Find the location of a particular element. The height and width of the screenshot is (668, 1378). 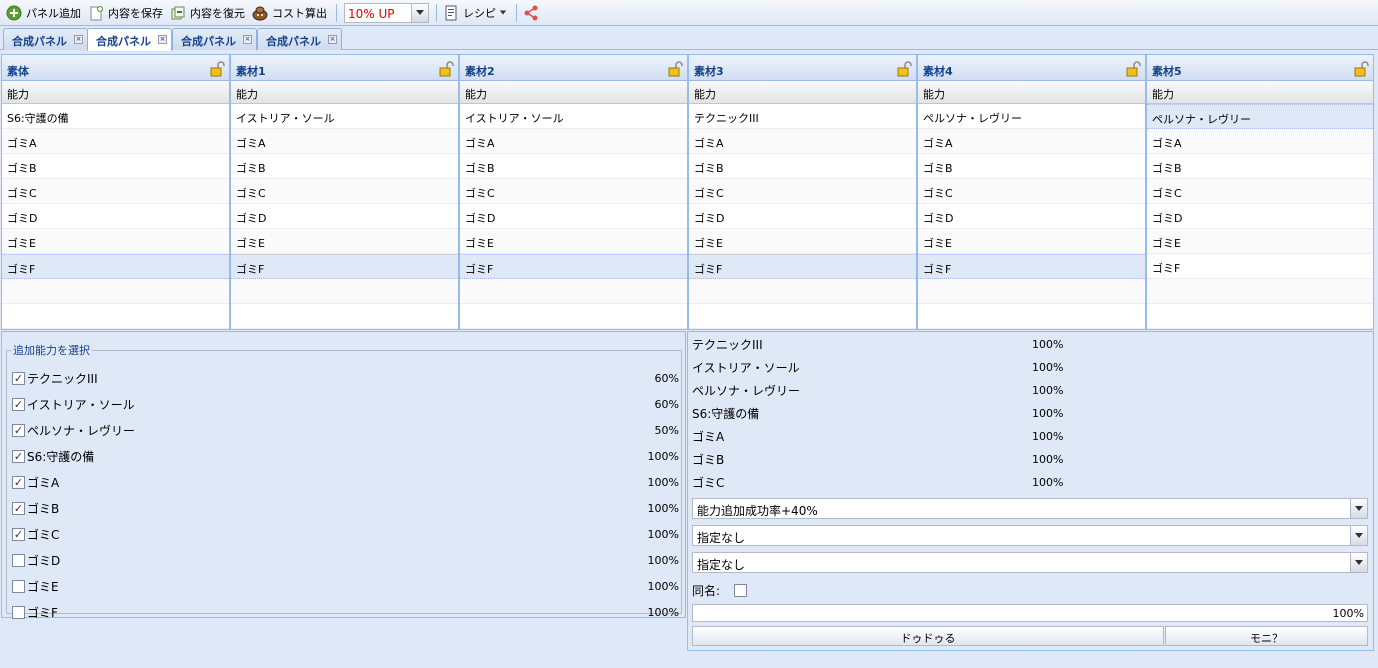

tab-label: 合成パネル is located at coordinates (293, 41).